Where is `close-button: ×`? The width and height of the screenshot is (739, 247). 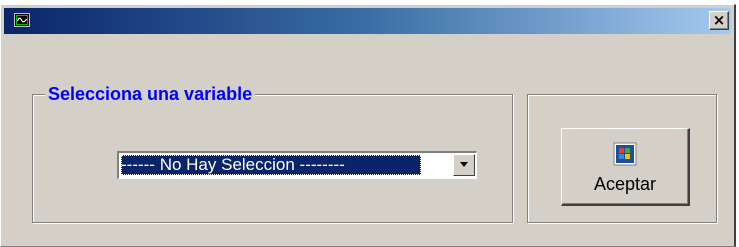
close-button: × is located at coordinates (719, 20).